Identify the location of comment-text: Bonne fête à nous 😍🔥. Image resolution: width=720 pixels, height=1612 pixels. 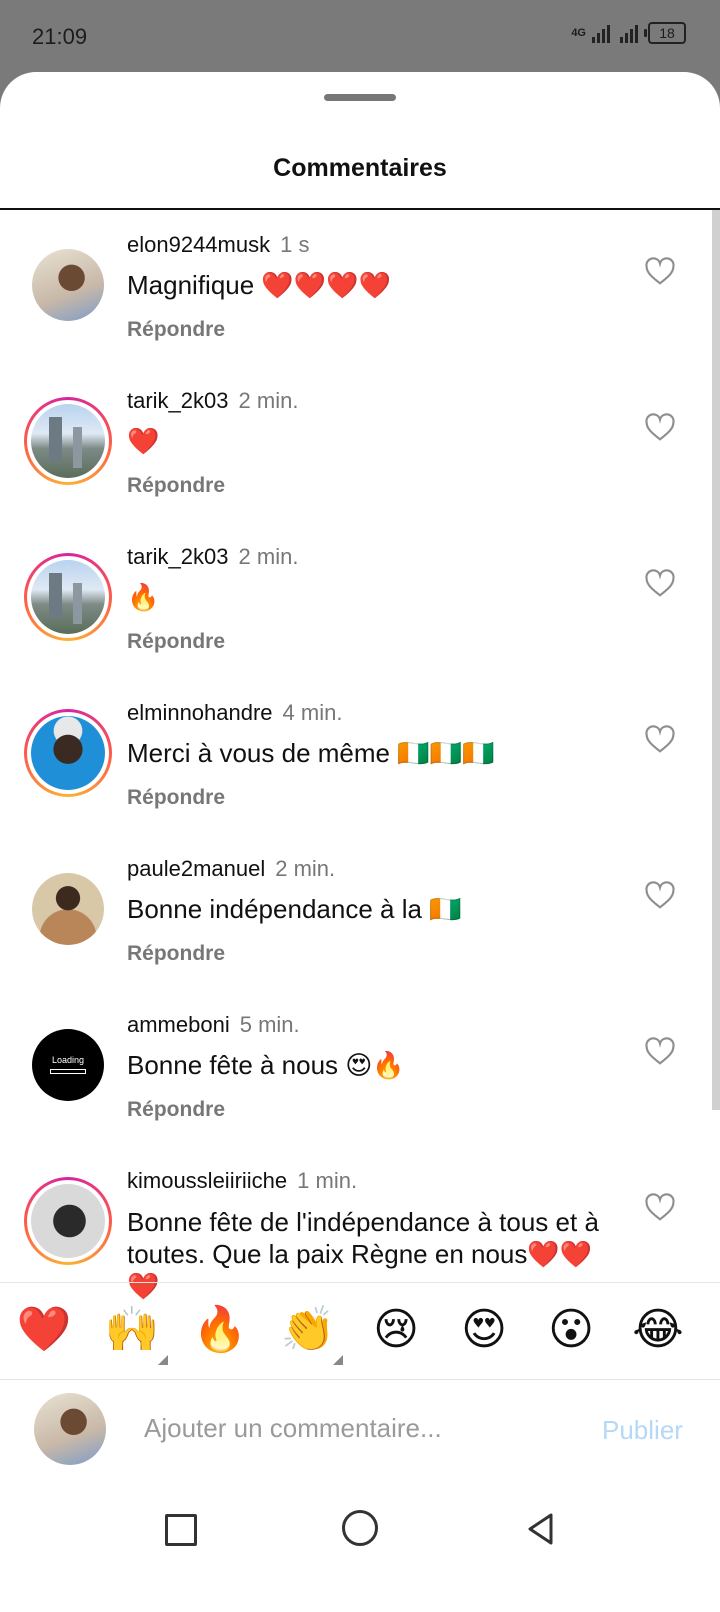
(266, 1065).